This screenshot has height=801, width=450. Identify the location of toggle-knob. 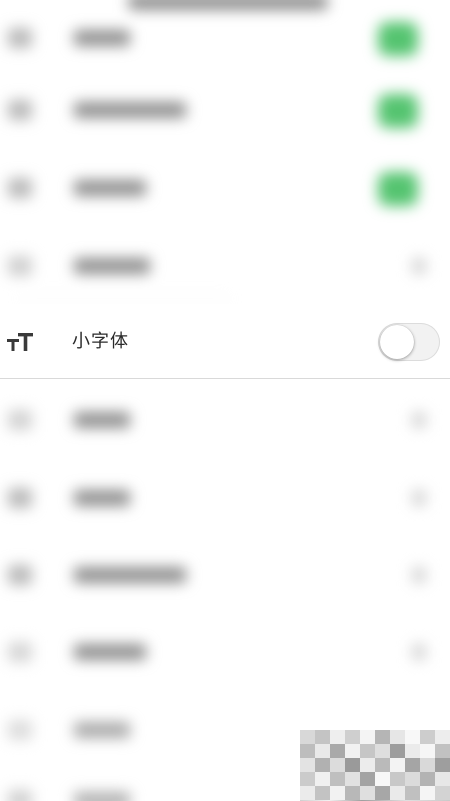
(397, 342).